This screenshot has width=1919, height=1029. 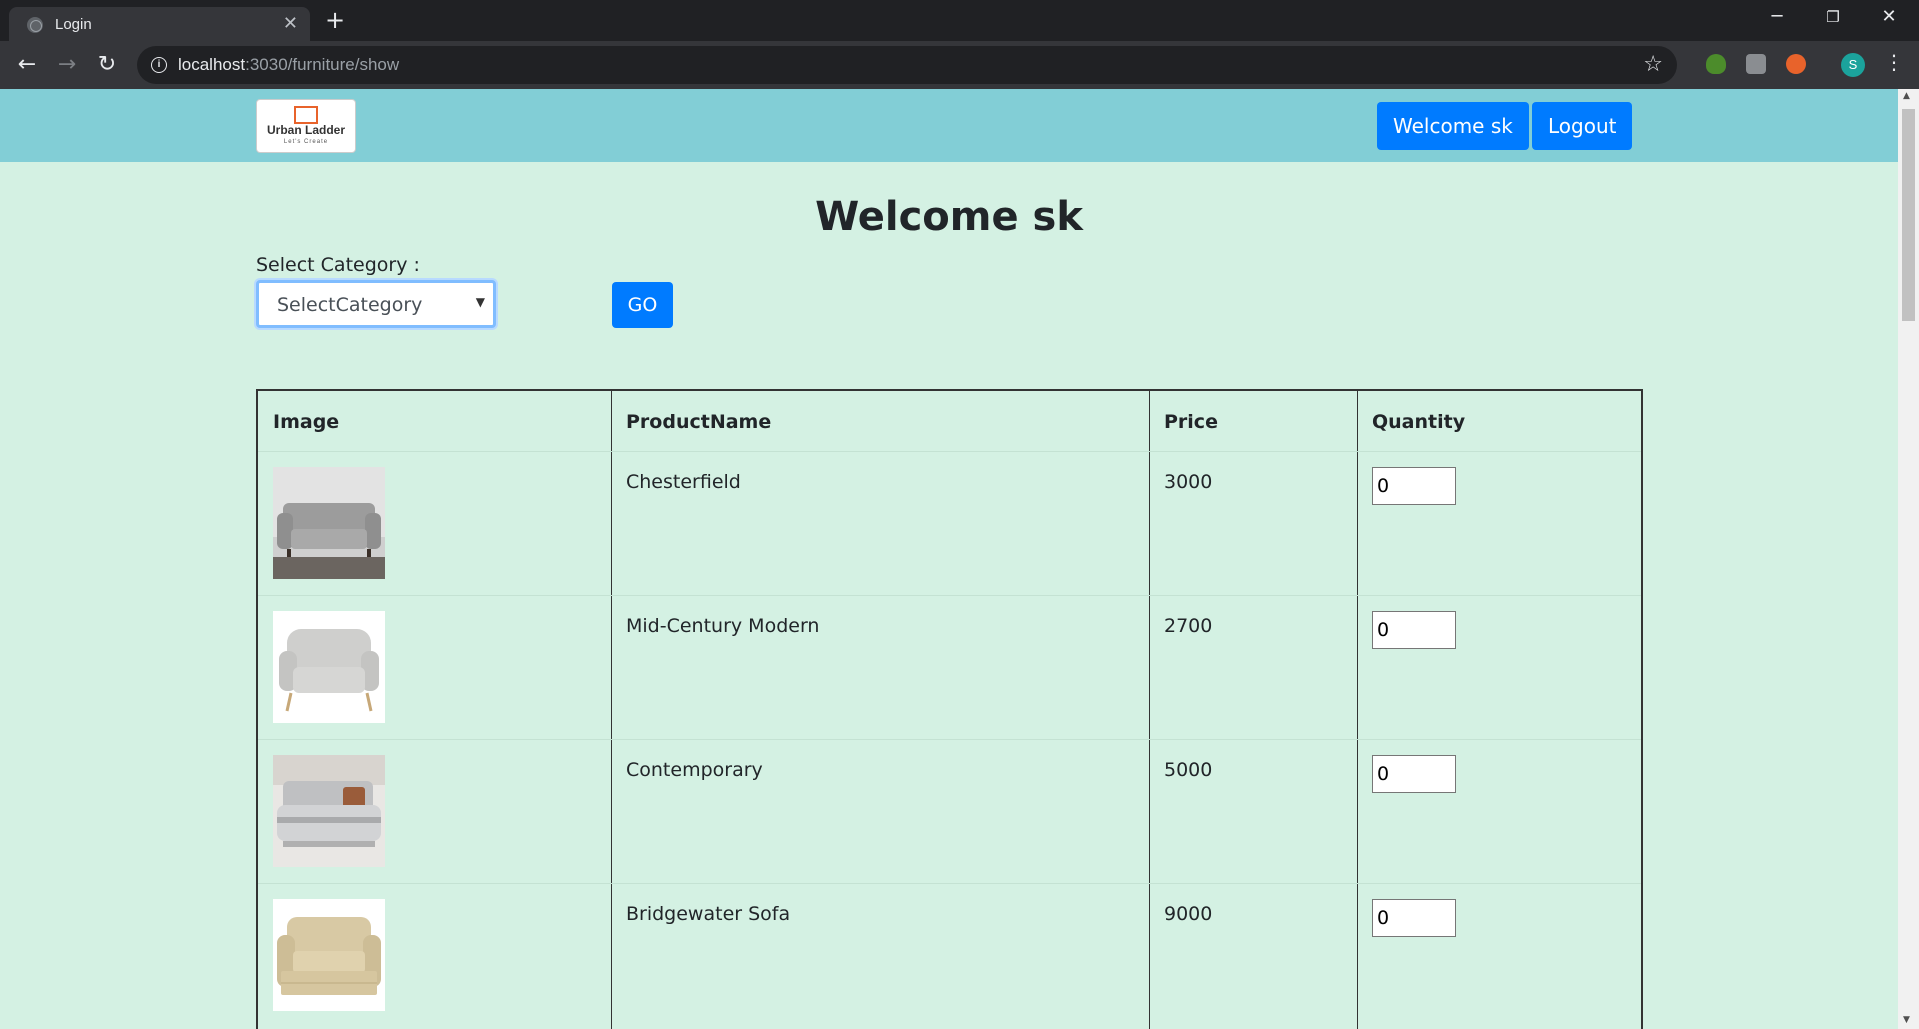 What do you see at coordinates (329, 523) in the screenshot?
I see `chesterfield-sofa-image` at bounding box center [329, 523].